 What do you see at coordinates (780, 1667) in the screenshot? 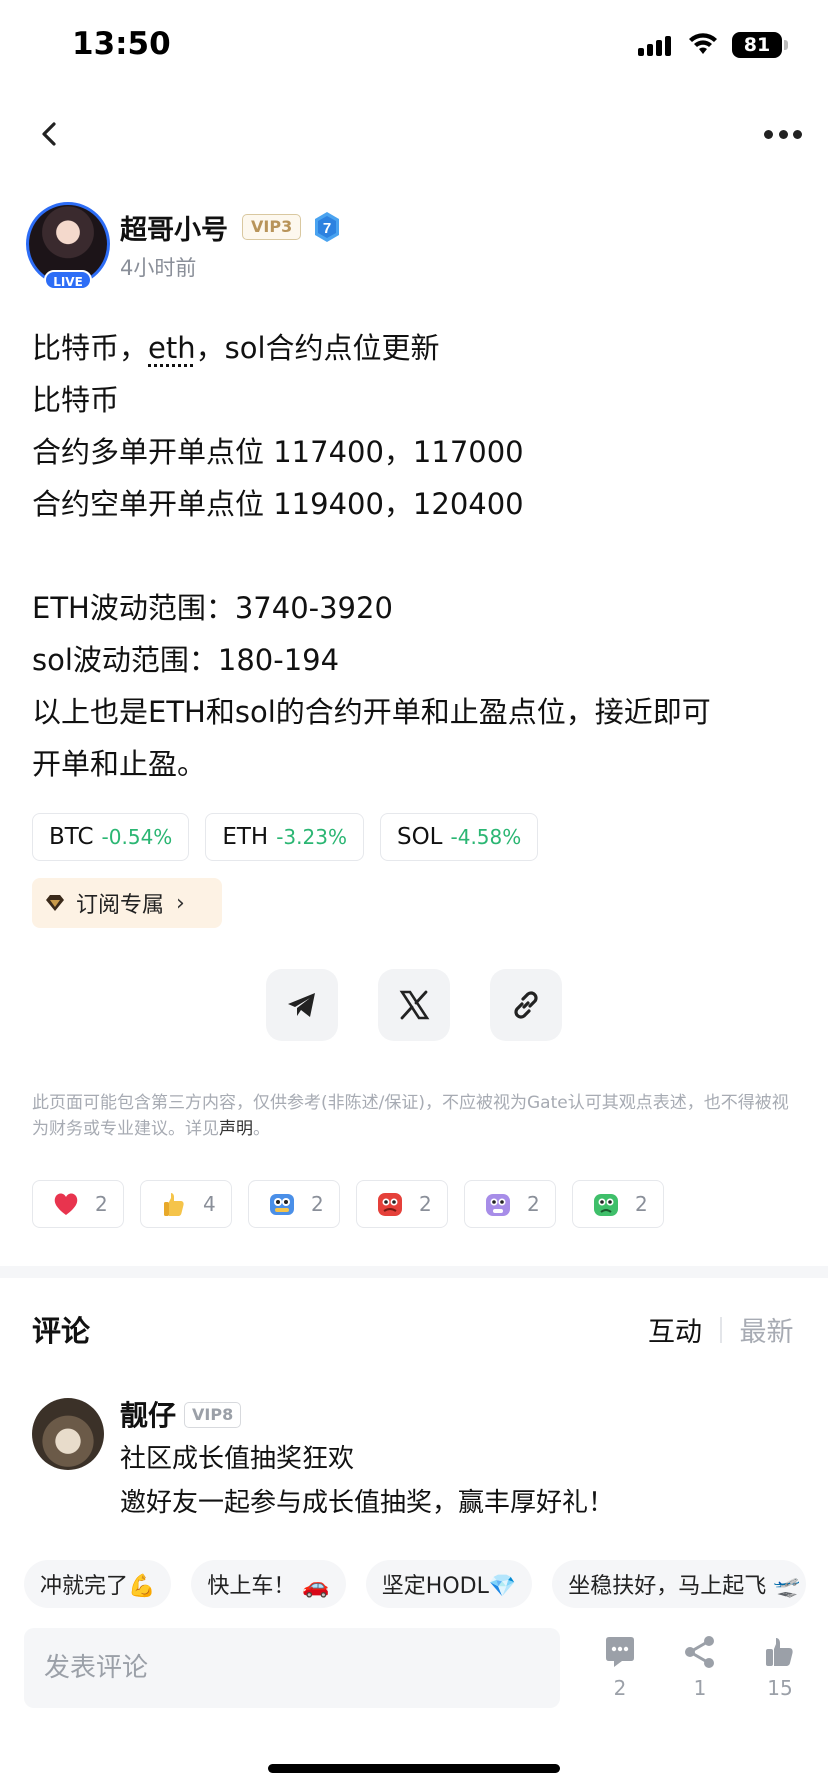
I see `like-action: 15` at bounding box center [780, 1667].